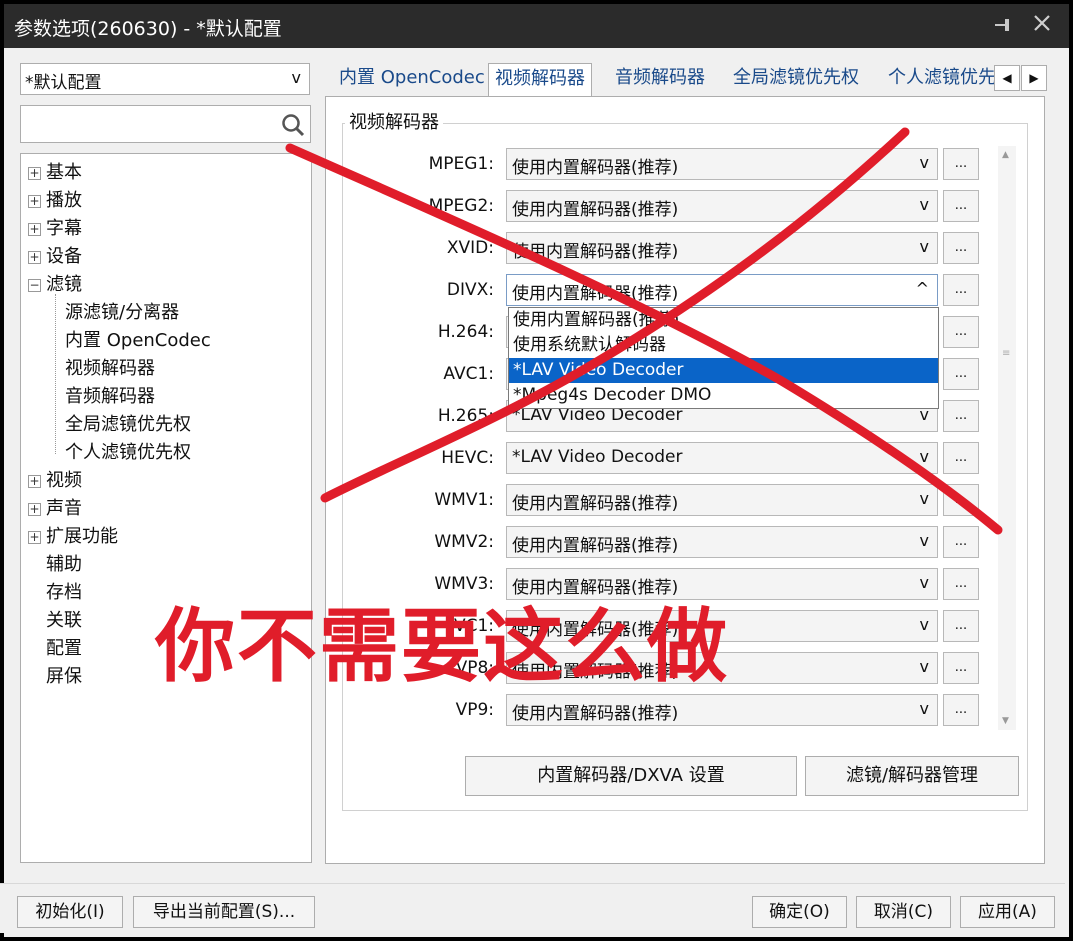 The width and height of the screenshot is (1073, 941). Describe the element at coordinates (464, 542) in the screenshot. I see `decoder-format-label: WMV2:` at that location.